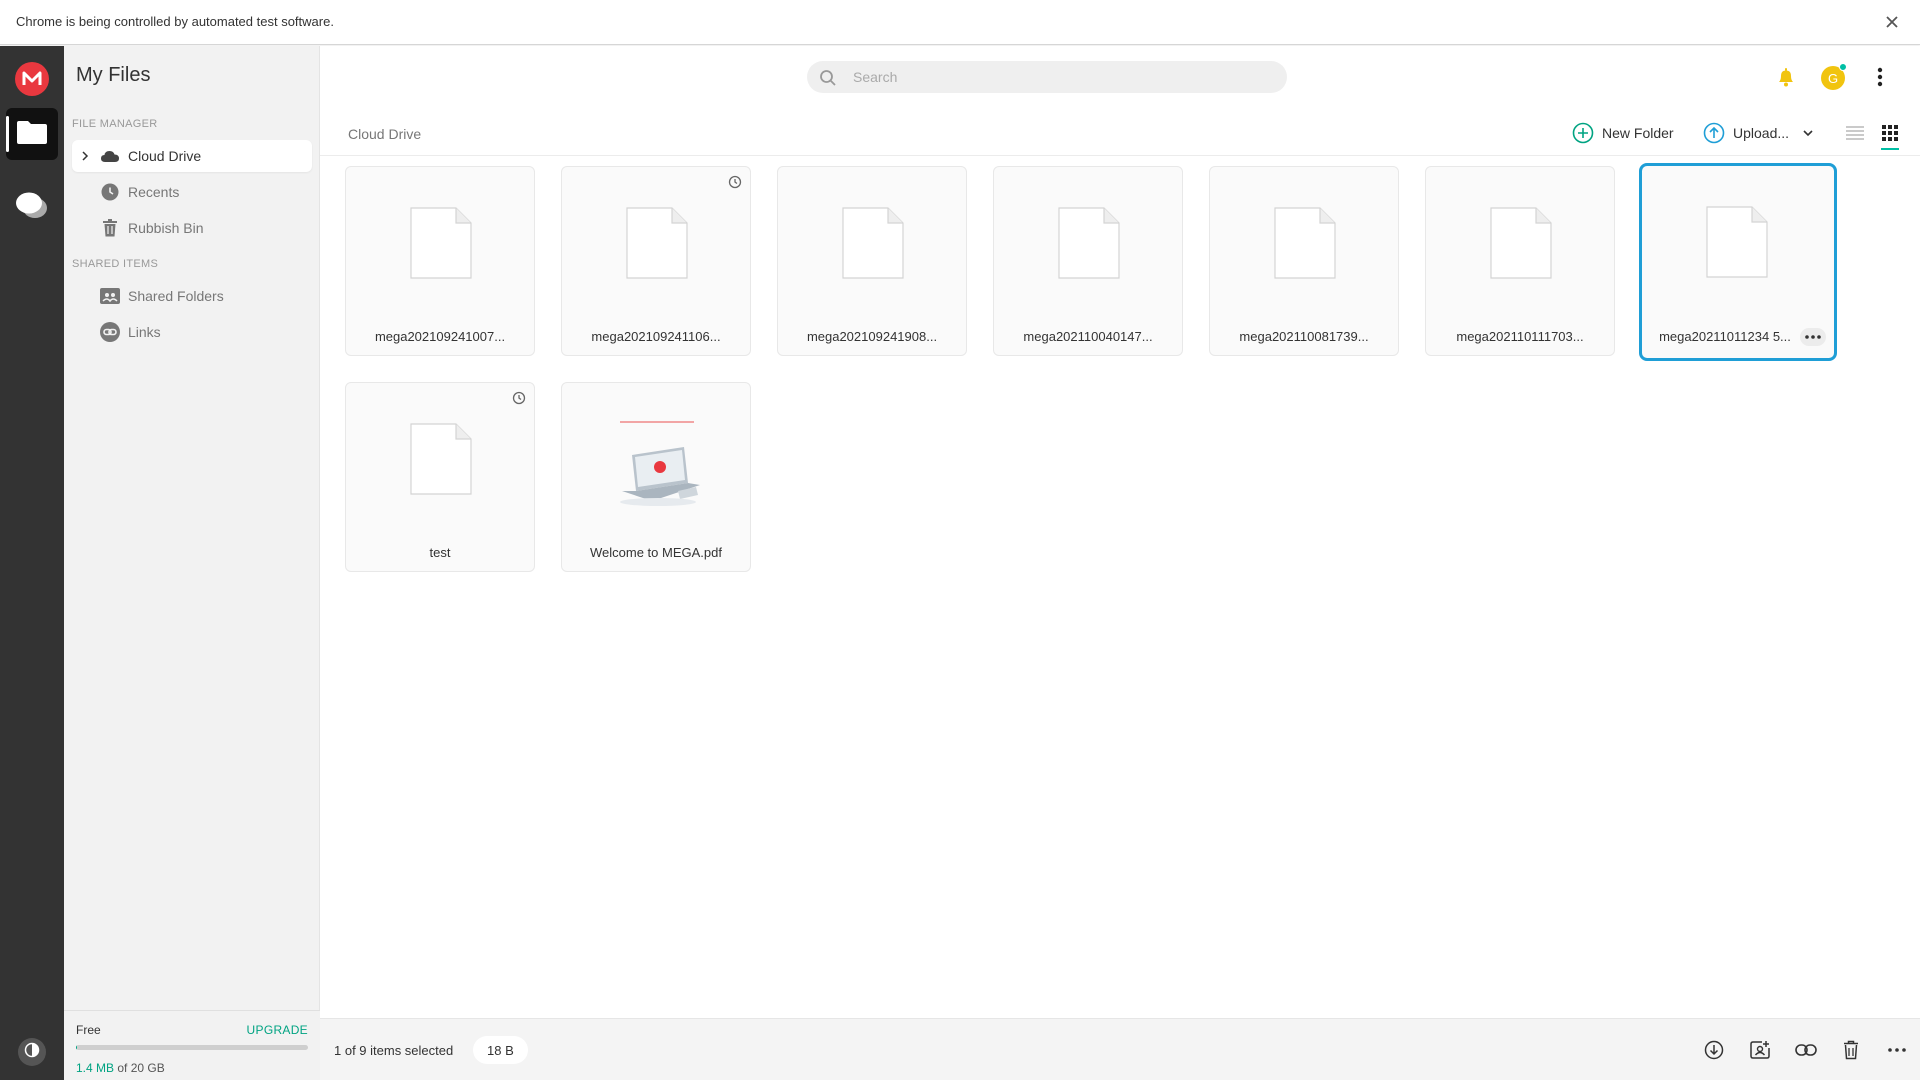 Image resolution: width=1920 pixels, height=1080 pixels. Describe the element at coordinates (115, 124) in the screenshot. I see `section-label-file-manager: FILE MANAGER` at that location.